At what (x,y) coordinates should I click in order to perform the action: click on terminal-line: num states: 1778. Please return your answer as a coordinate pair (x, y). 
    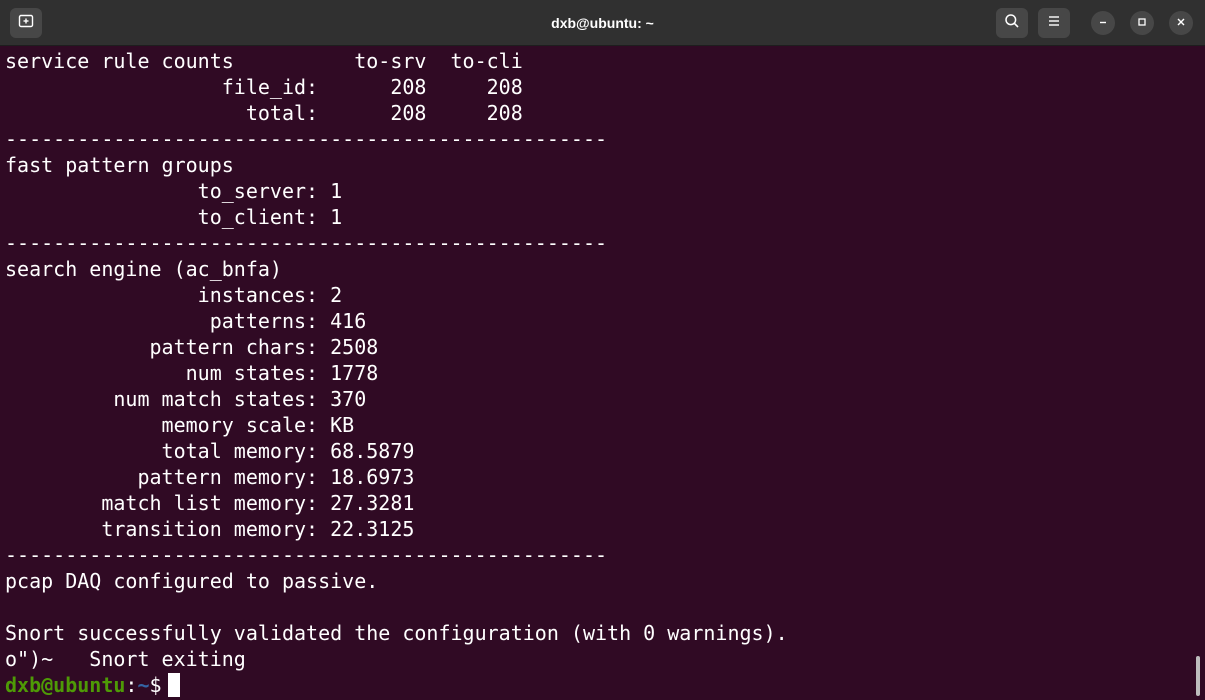
    Looking at the image, I should click on (192, 373).